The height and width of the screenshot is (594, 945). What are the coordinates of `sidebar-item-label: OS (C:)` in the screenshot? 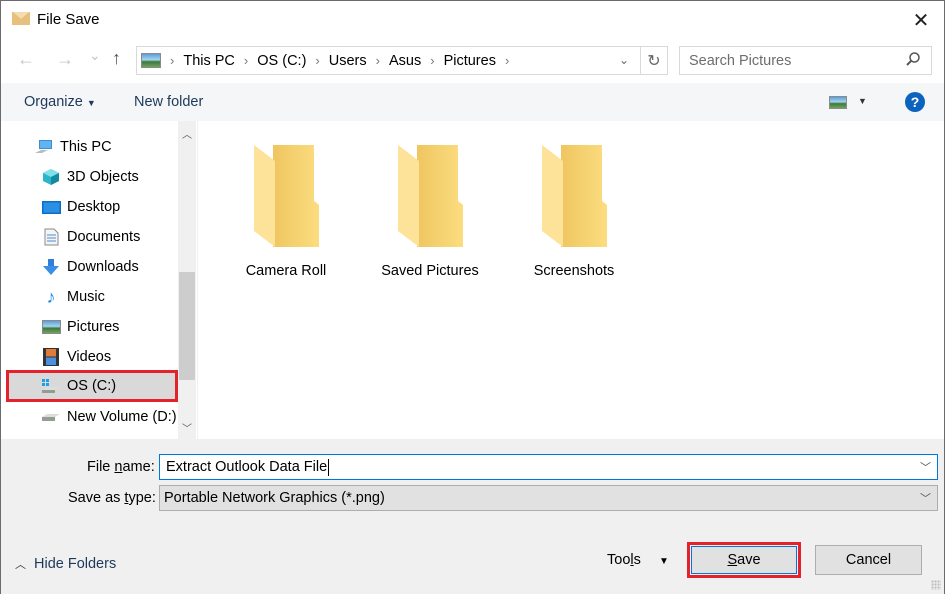 It's located at (92, 386).